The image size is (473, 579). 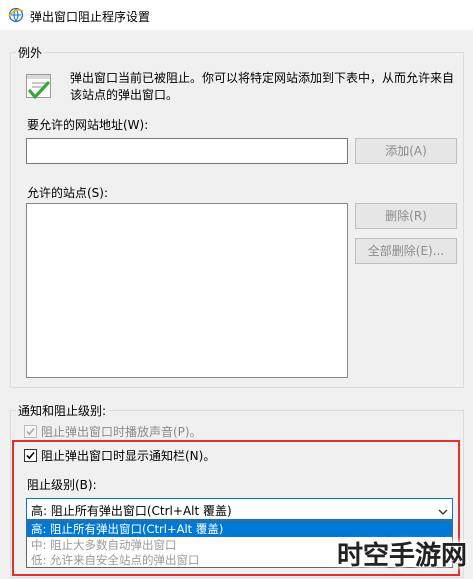 I want to click on play-sound-label: 阻止弹出窗口时播放声音(P)。, so click(x=121, y=432).